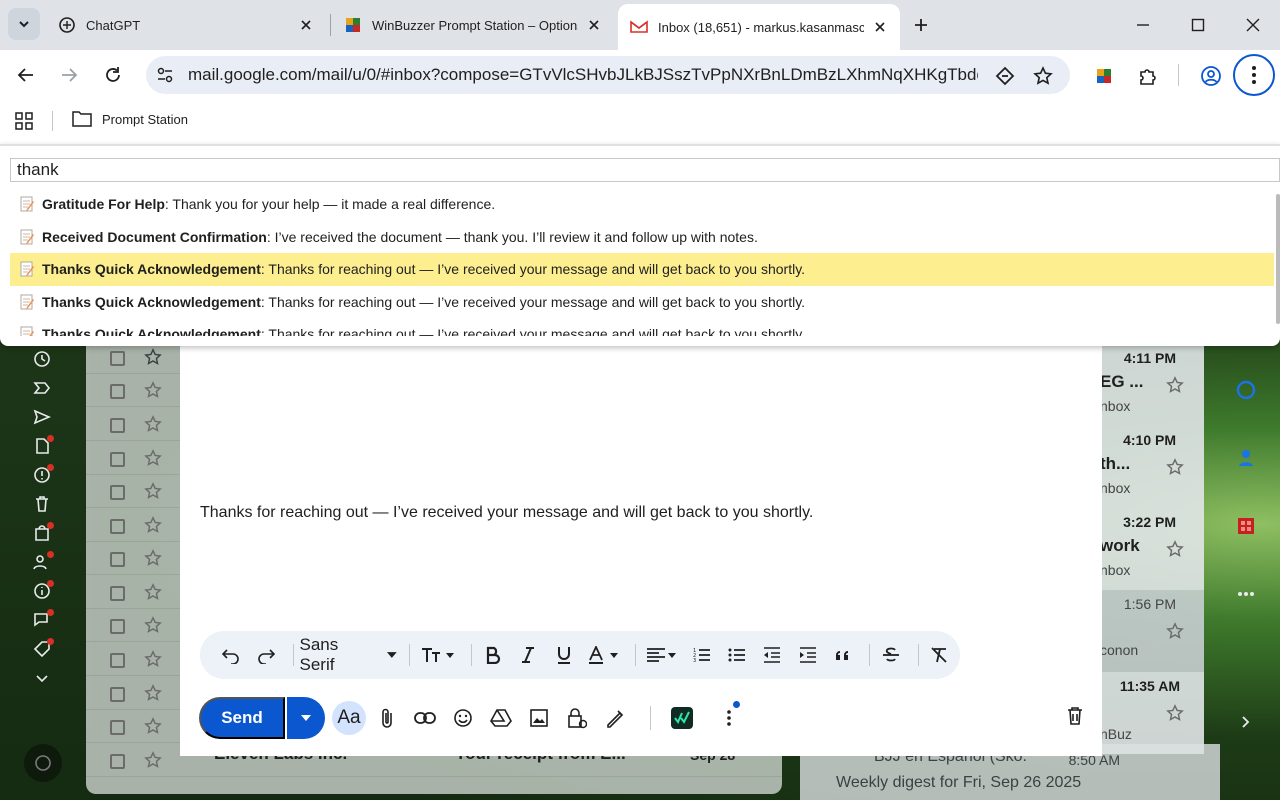 This screenshot has height=800, width=1280. I want to click on forums-icon, so click(42, 619).